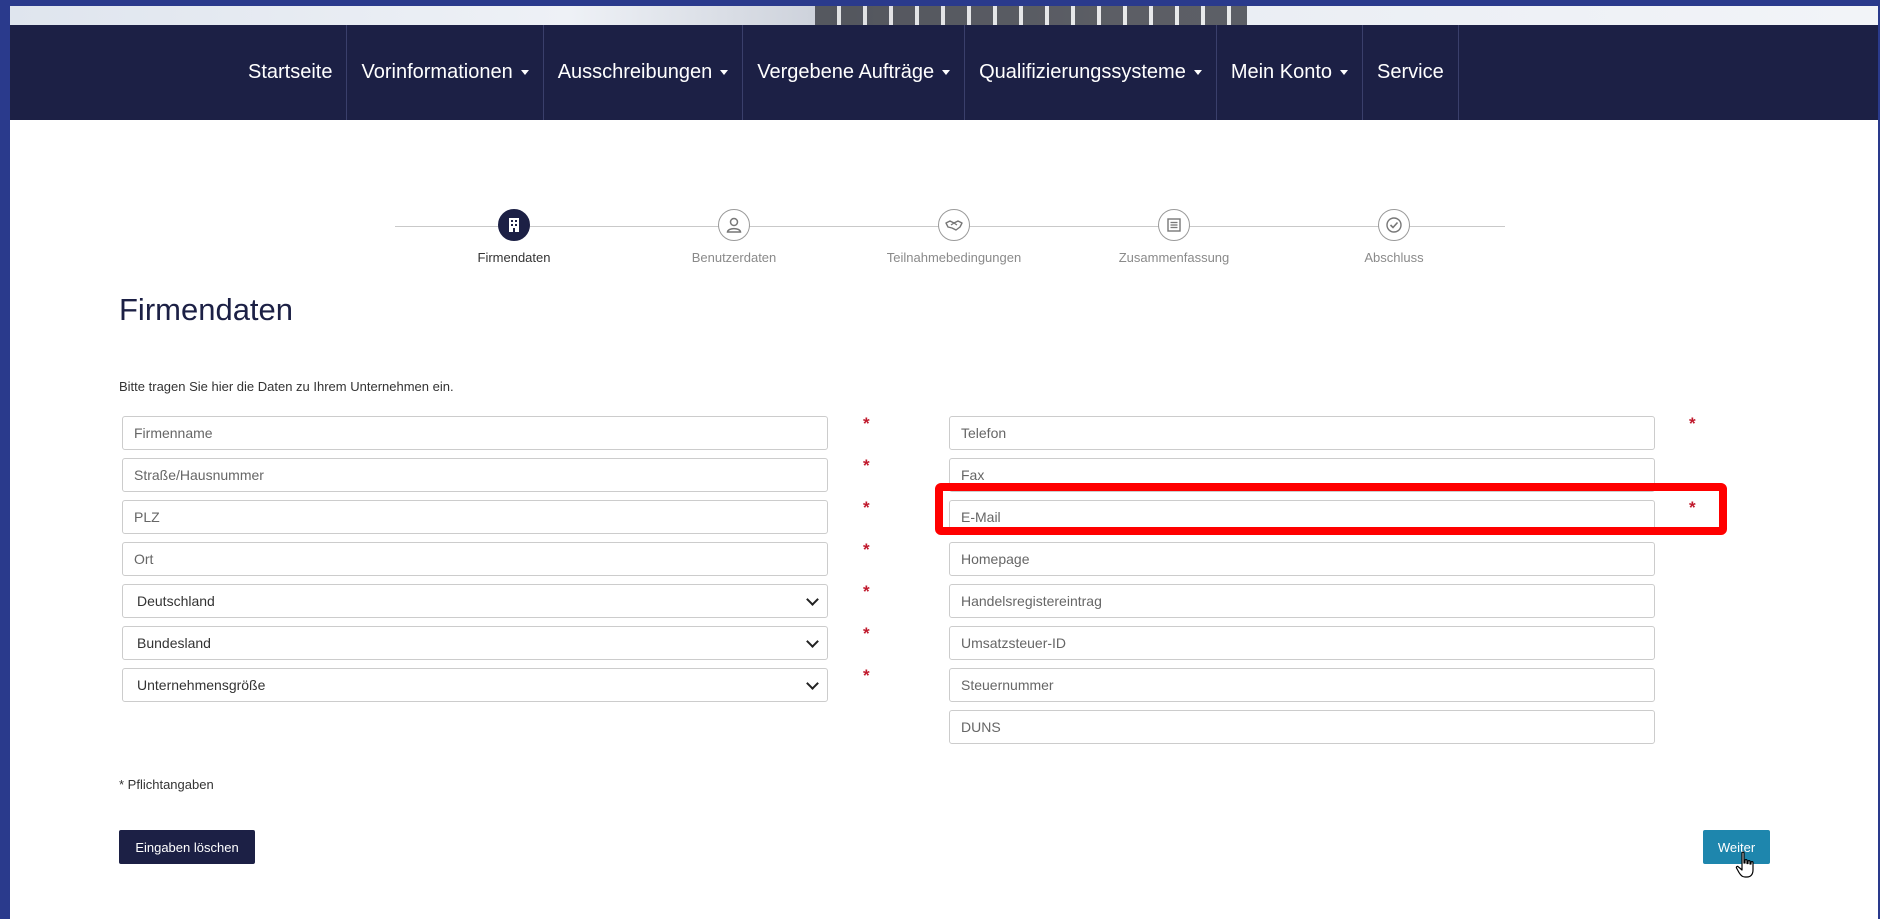 The height and width of the screenshot is (919, 1880). I want to click on hand-pointer-icon, so click(1744, 864).